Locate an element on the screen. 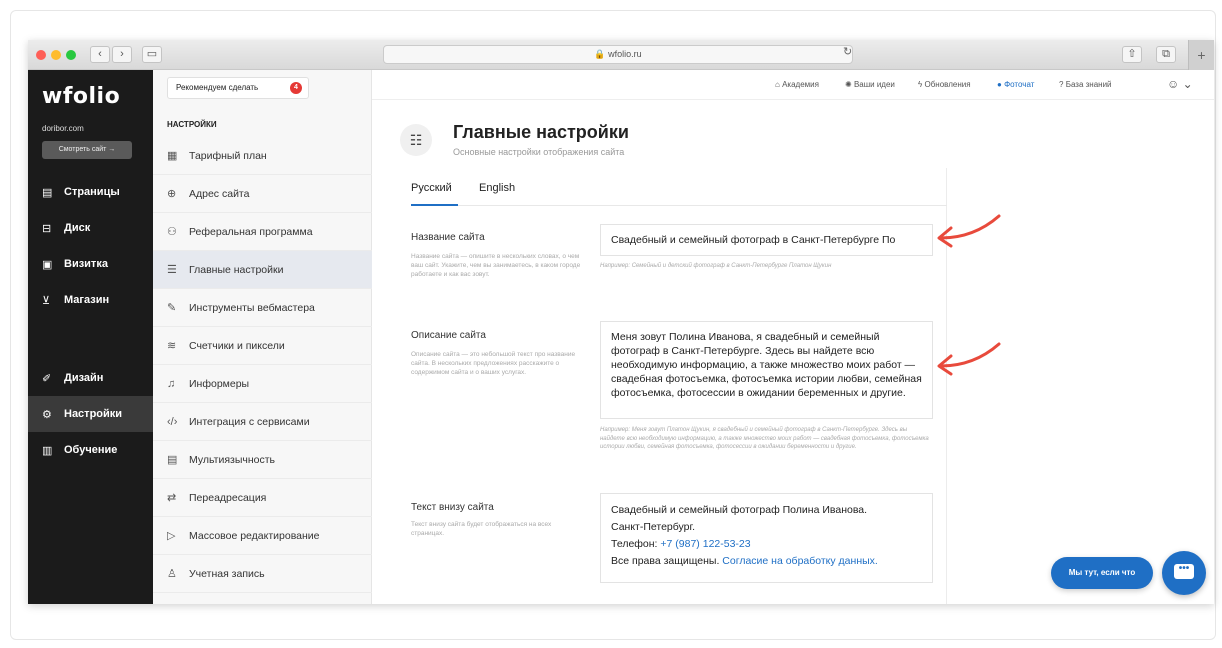  sidebar-item-label: Магазин is located at coordinates (87, 300).